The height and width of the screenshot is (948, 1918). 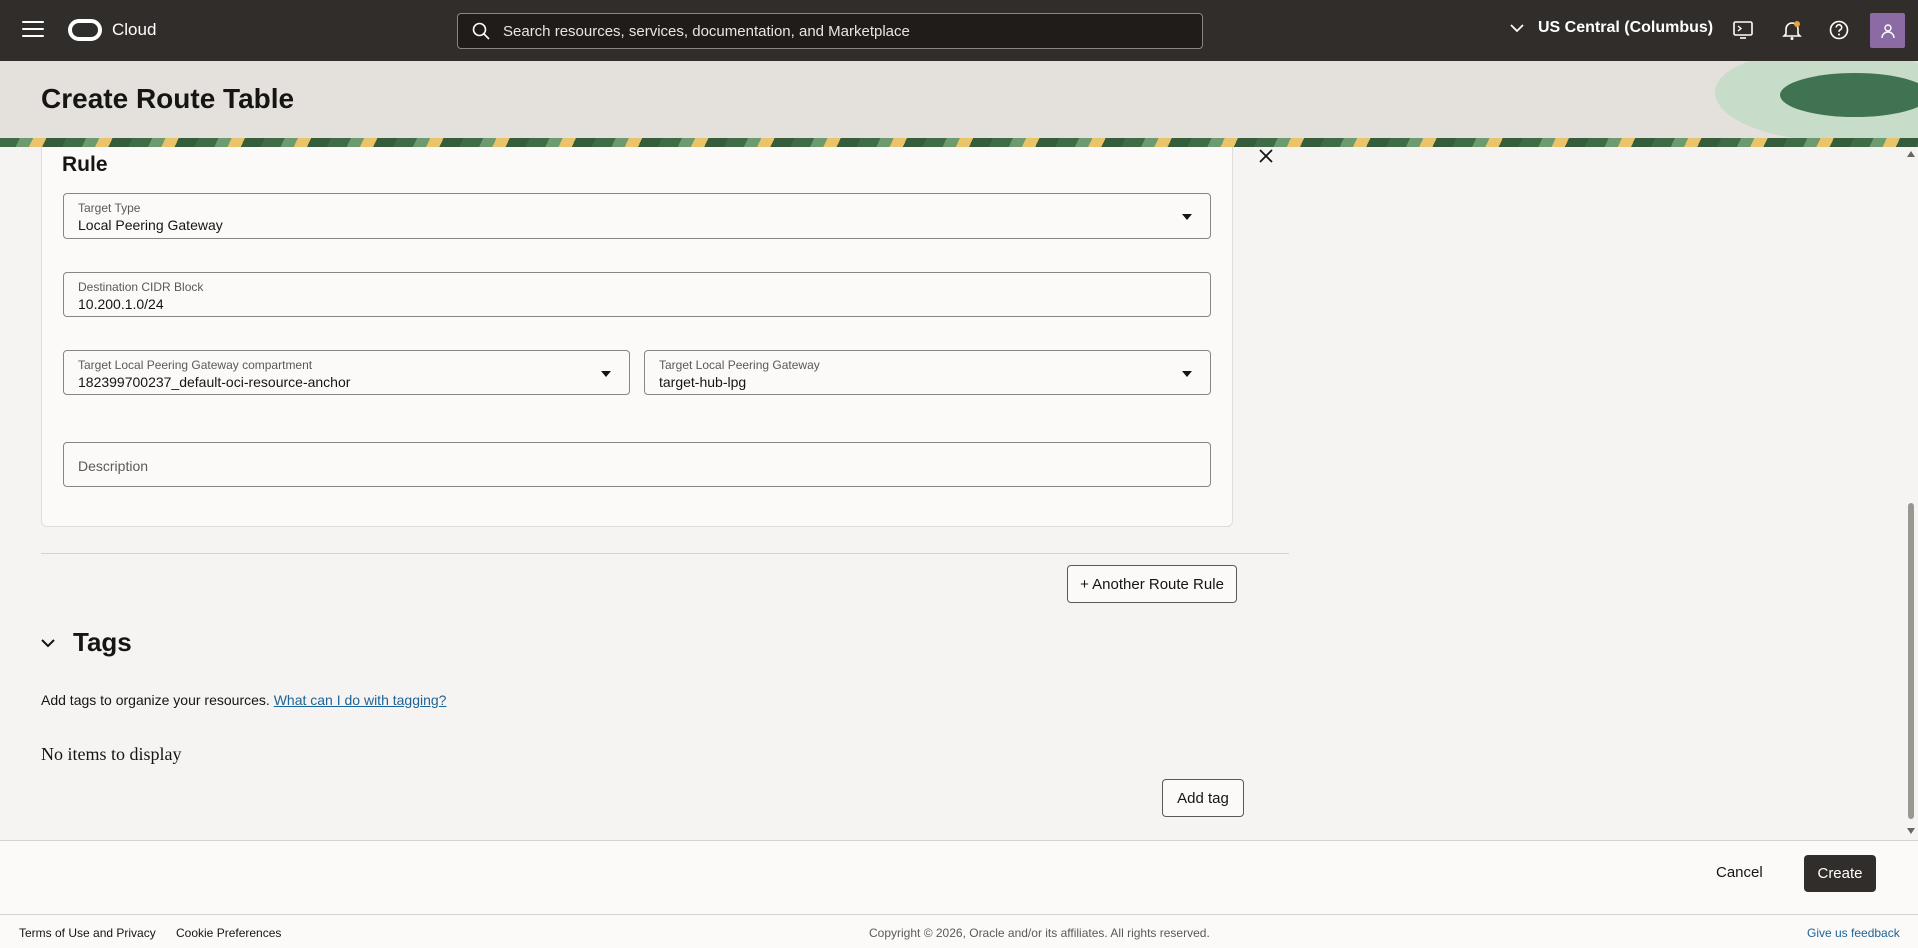 I want to click on tagging-help-link: What can I do with tagging?, so click(x=360, y=700).